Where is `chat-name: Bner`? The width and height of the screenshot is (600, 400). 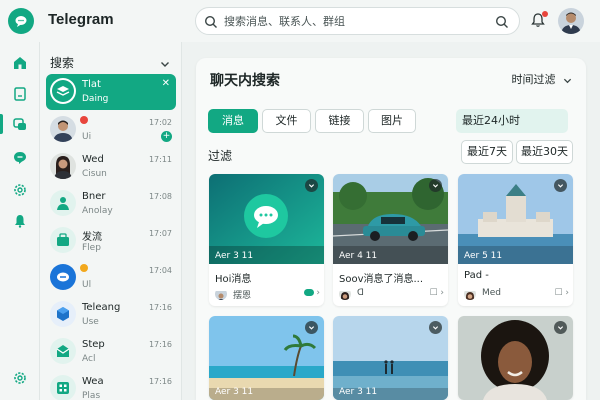 chat-name: Bner is located at coordinates (94, 196).